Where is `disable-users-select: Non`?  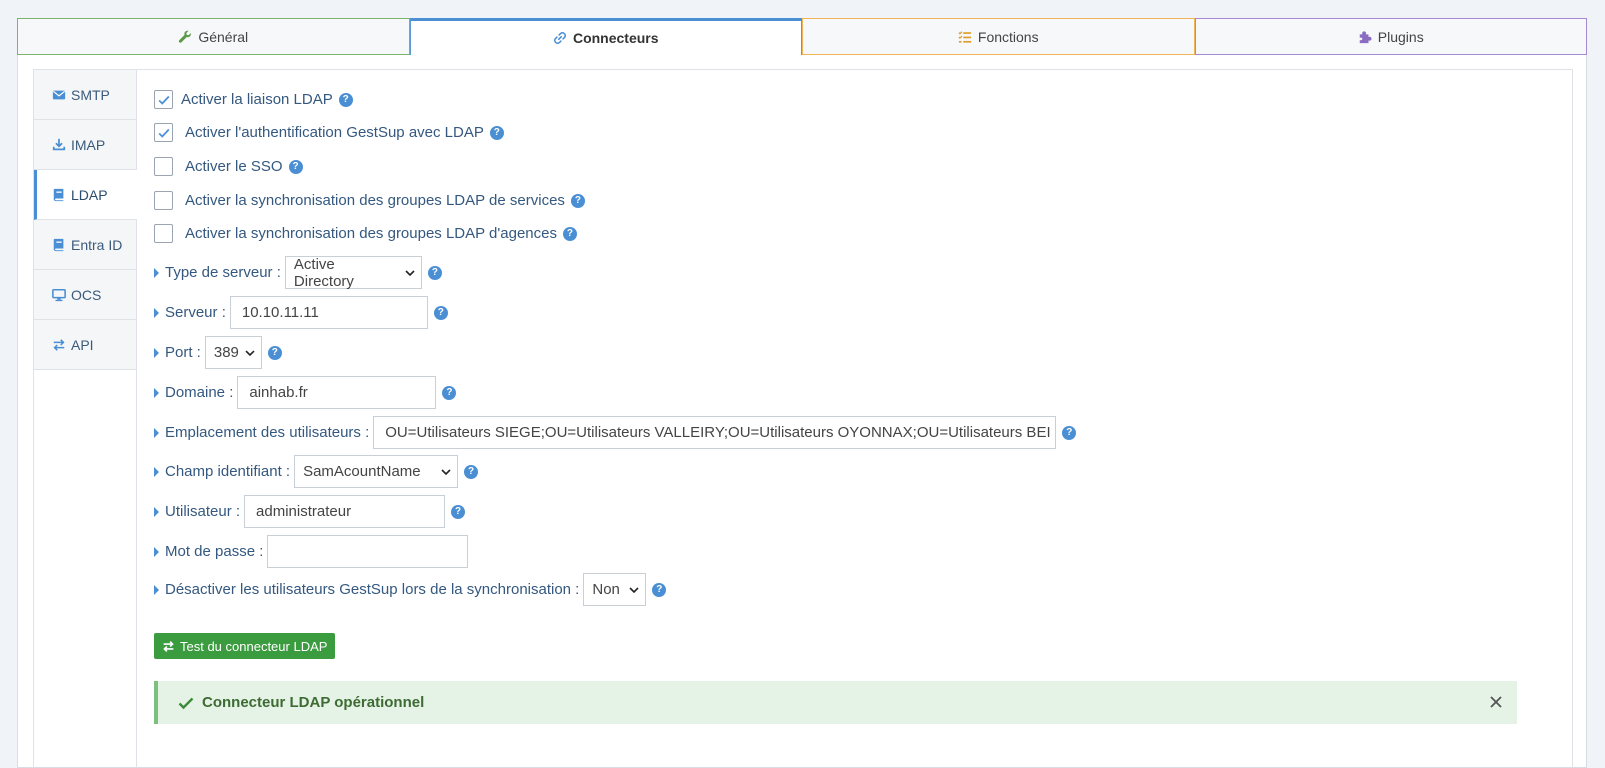
disable-users-select: Non is located at coordinates (615, 589).